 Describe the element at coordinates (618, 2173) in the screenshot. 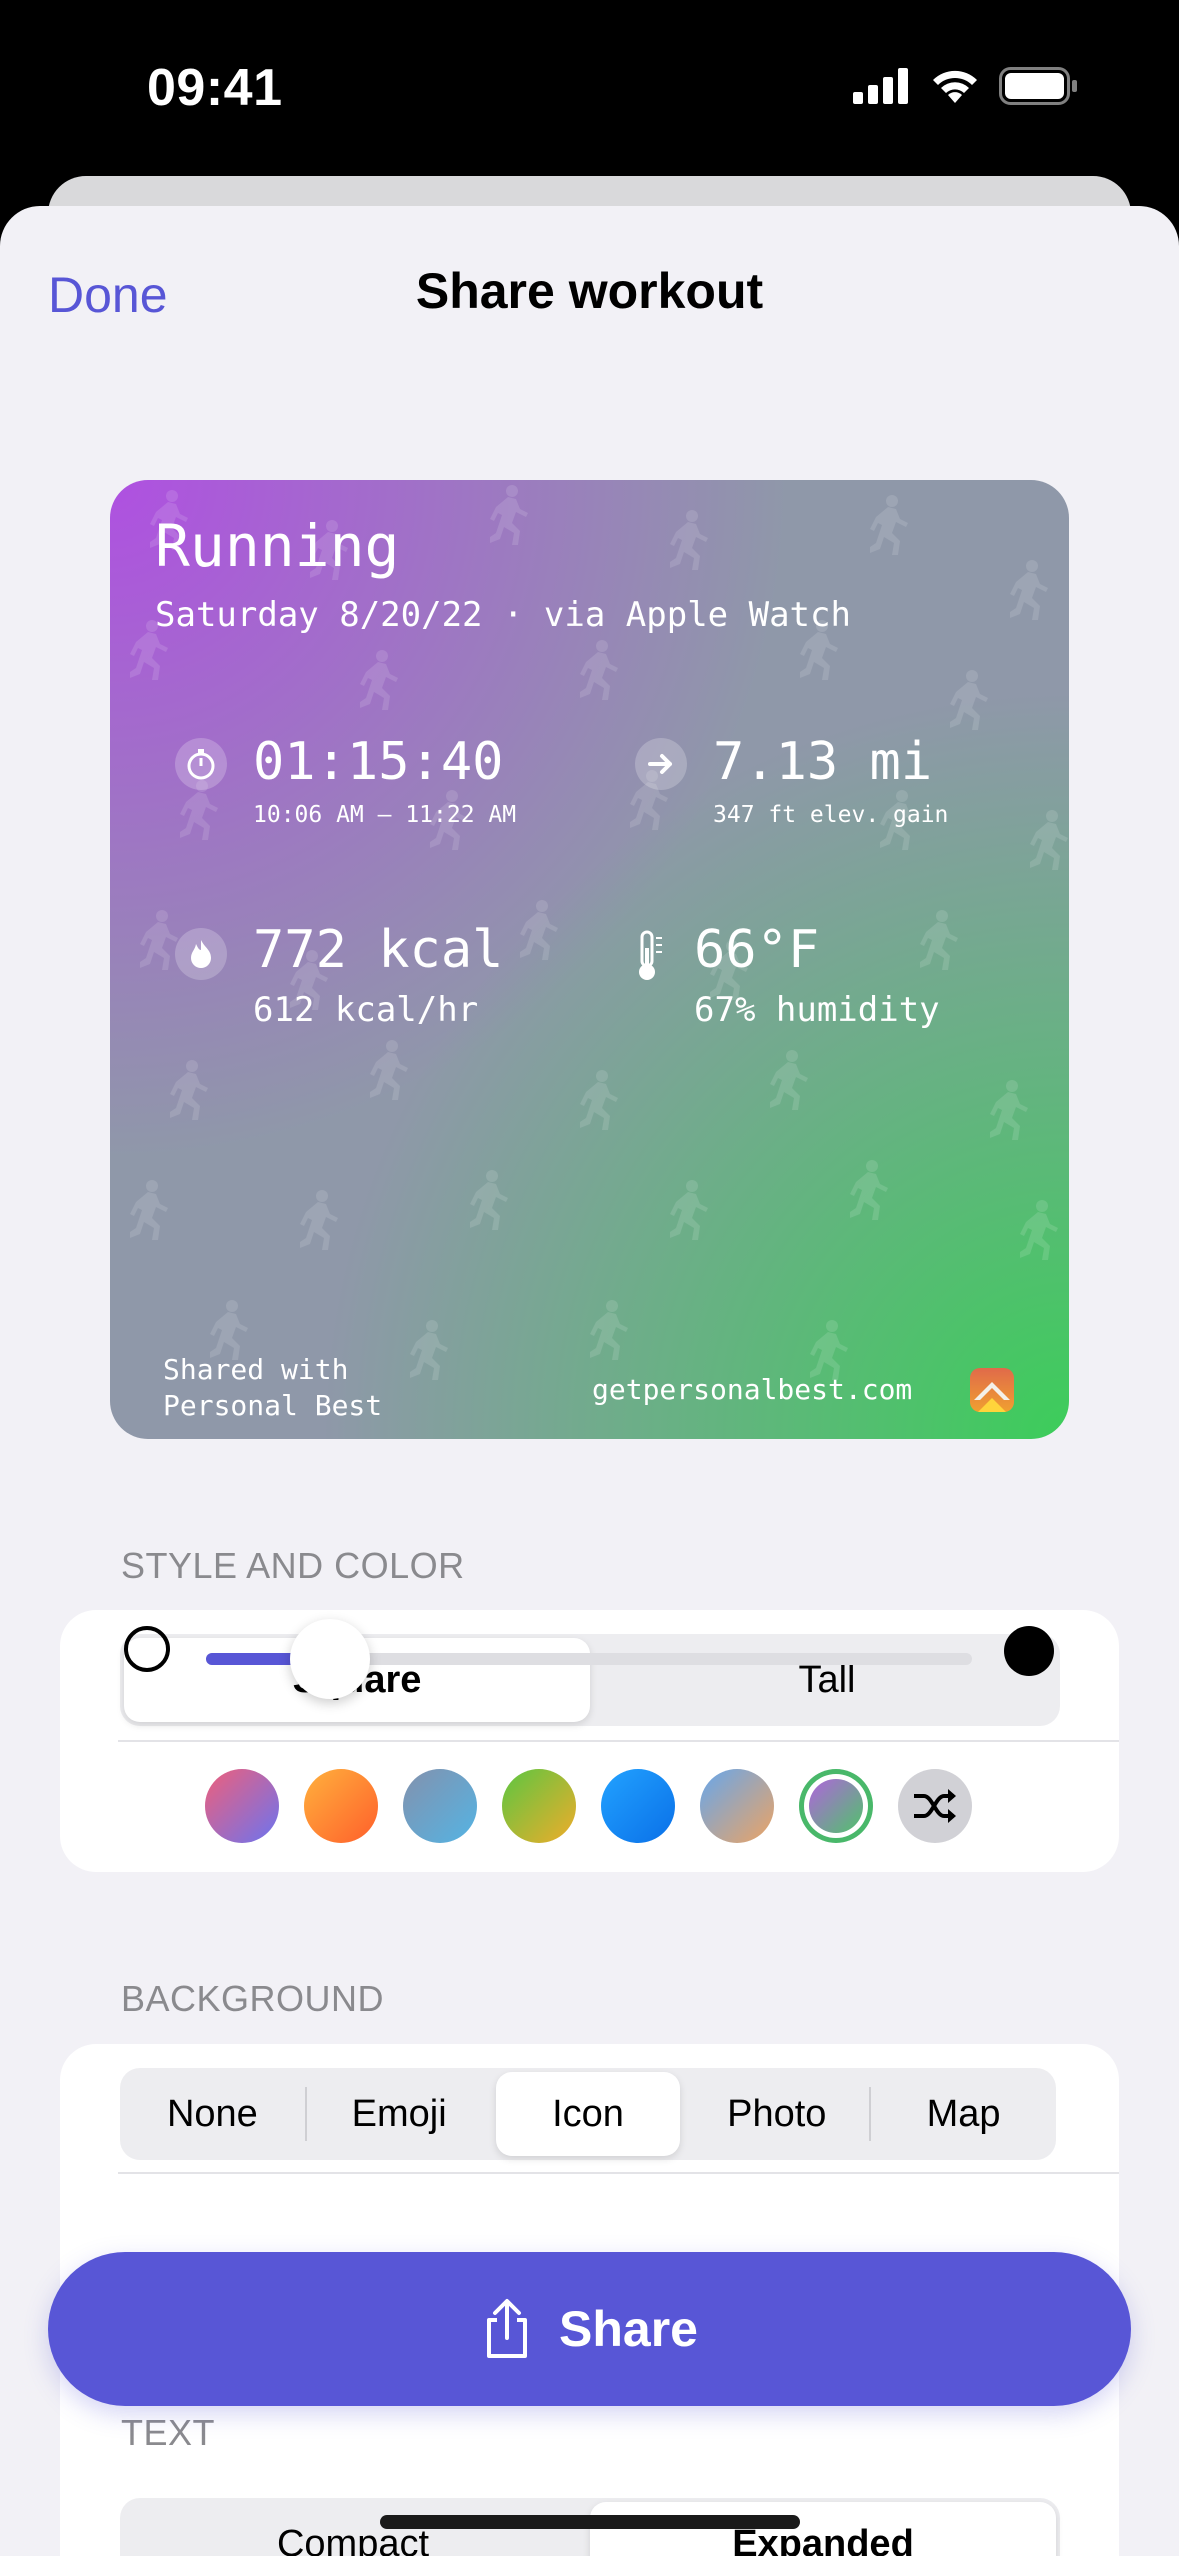

I see `background-divider` at that location.